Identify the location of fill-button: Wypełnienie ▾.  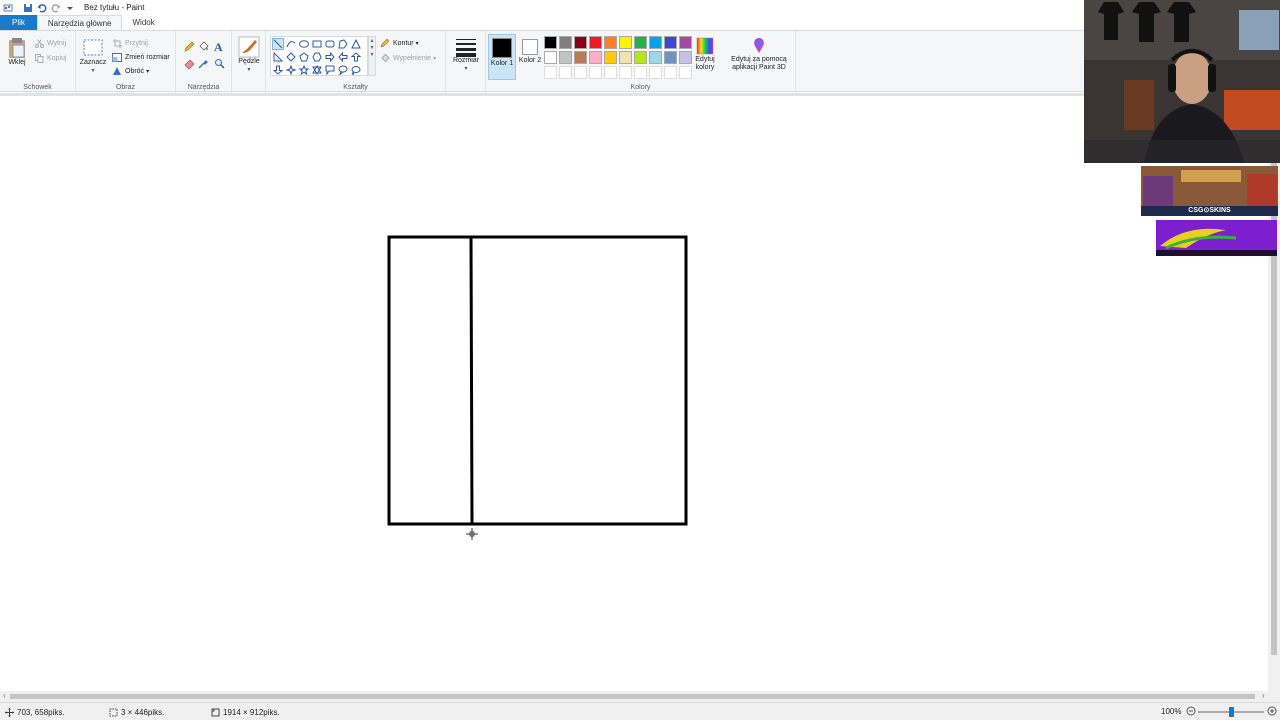
(408, 58).